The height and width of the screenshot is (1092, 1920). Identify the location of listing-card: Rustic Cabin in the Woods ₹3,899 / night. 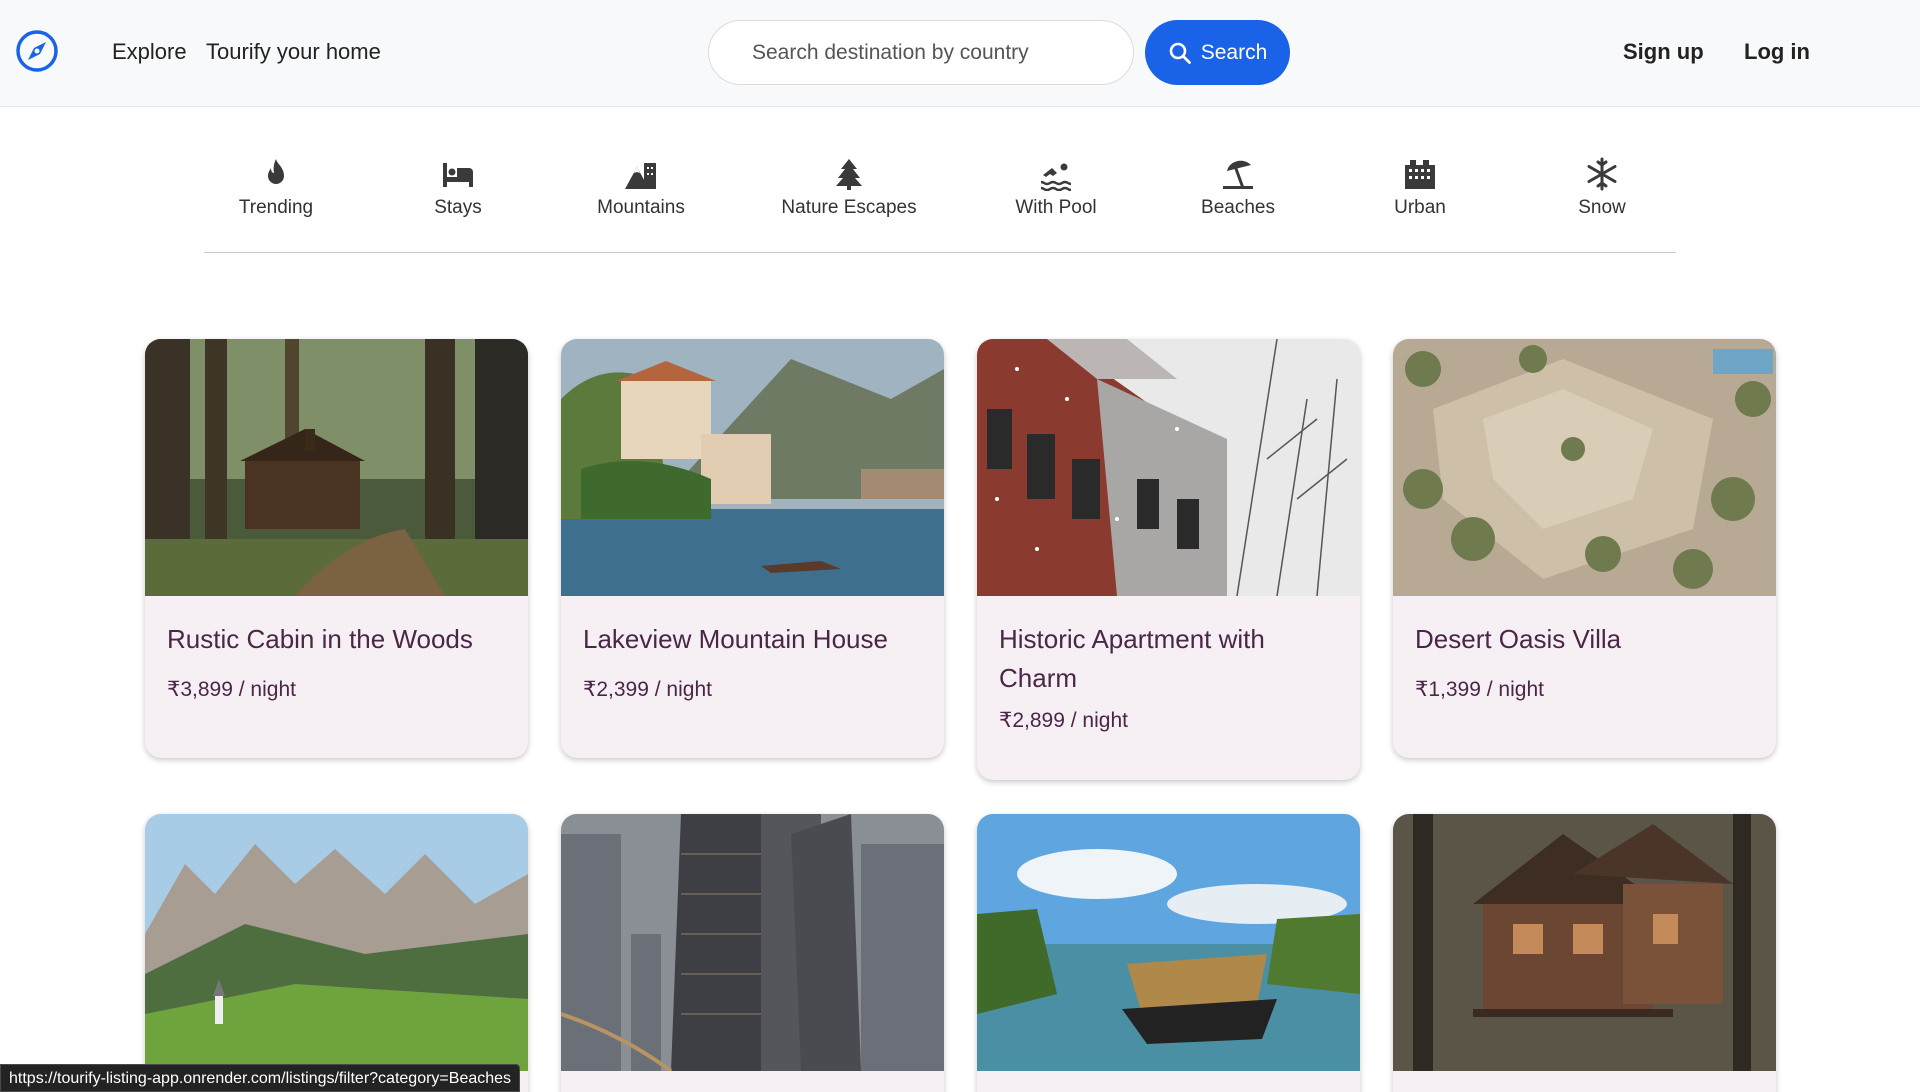
(336, 548).